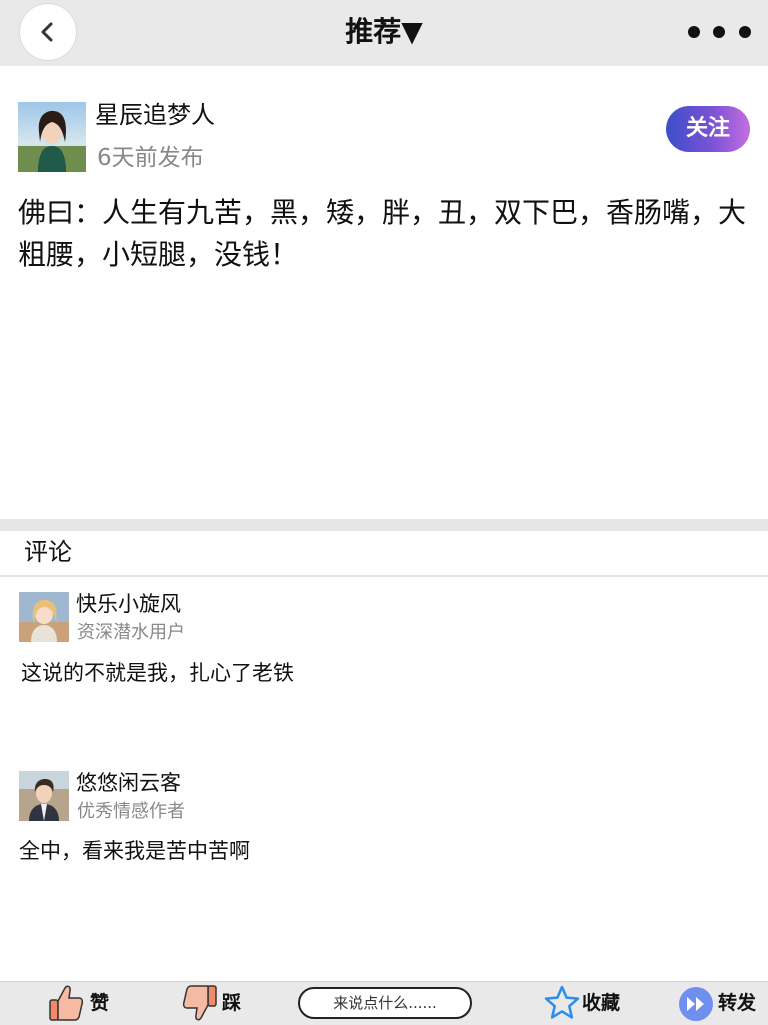  What do you see at coordinates (128, 783) in the screenshot?
I see `commenter-name: 悠悠闲云客` at bounding box center [128, 783].